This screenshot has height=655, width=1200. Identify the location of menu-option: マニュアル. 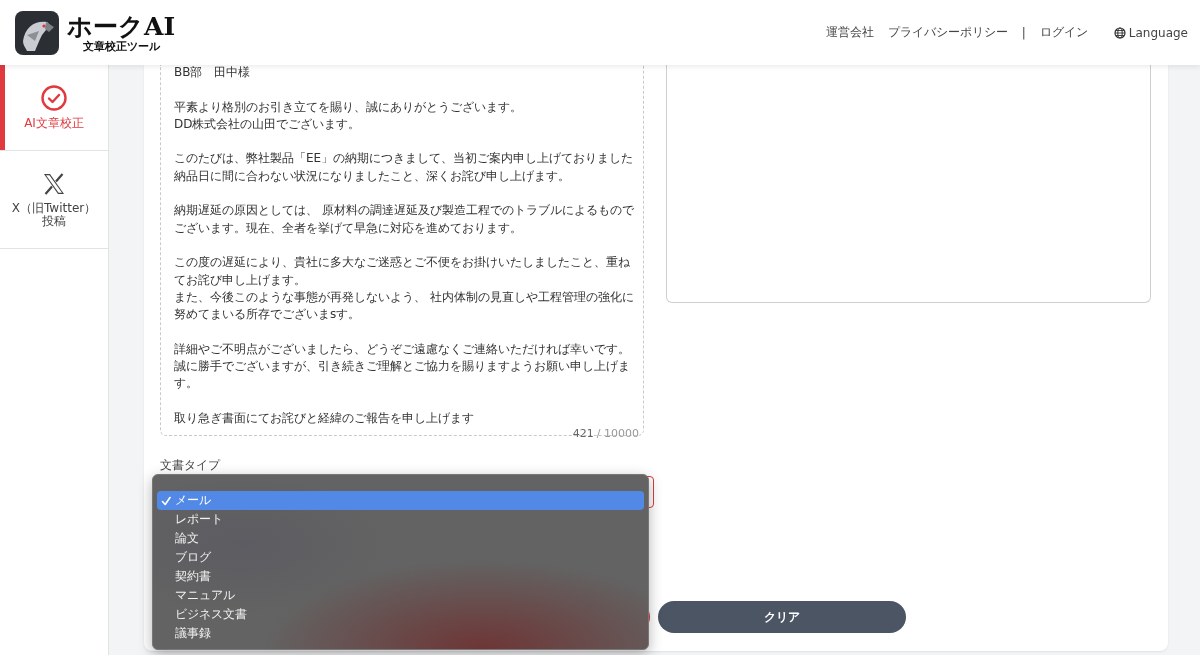
(400, 595).